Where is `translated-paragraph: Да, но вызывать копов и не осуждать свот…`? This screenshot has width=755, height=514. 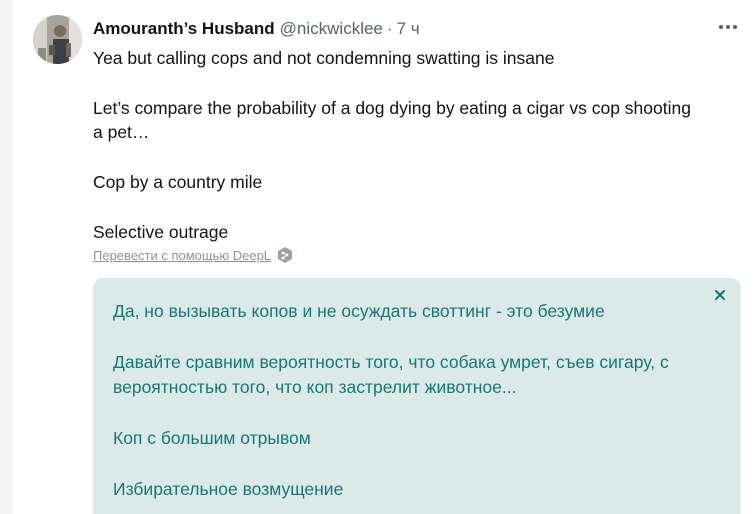 translated-paragraph: Да, но вызывать копов и не осуждать свот… is located at coordinates (359, 311).